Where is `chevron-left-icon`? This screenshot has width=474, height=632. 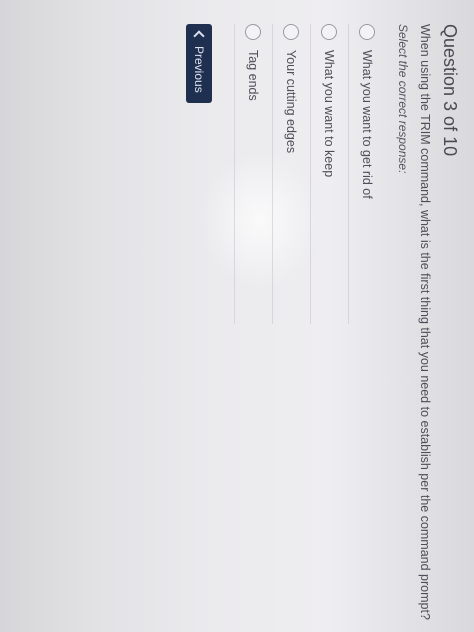
chevron-left-icon is located at coordinates (199, 36).